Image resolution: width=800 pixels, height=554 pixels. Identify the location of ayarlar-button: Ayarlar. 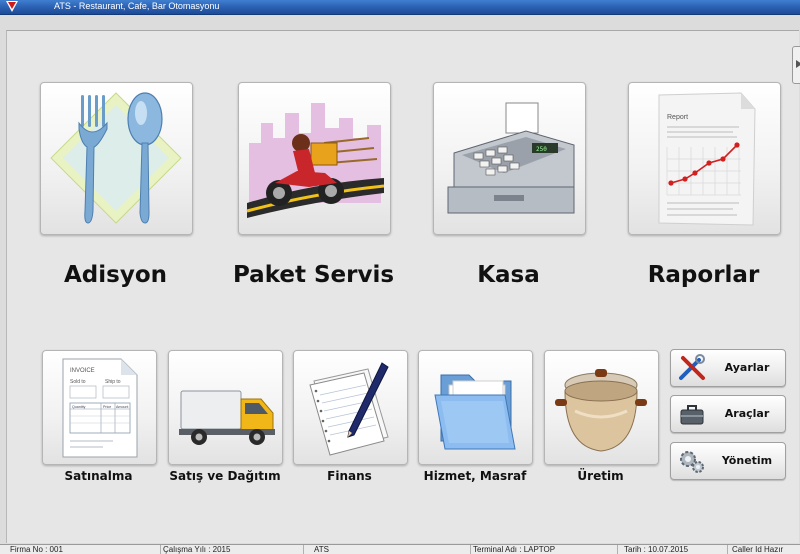
(728, 368).